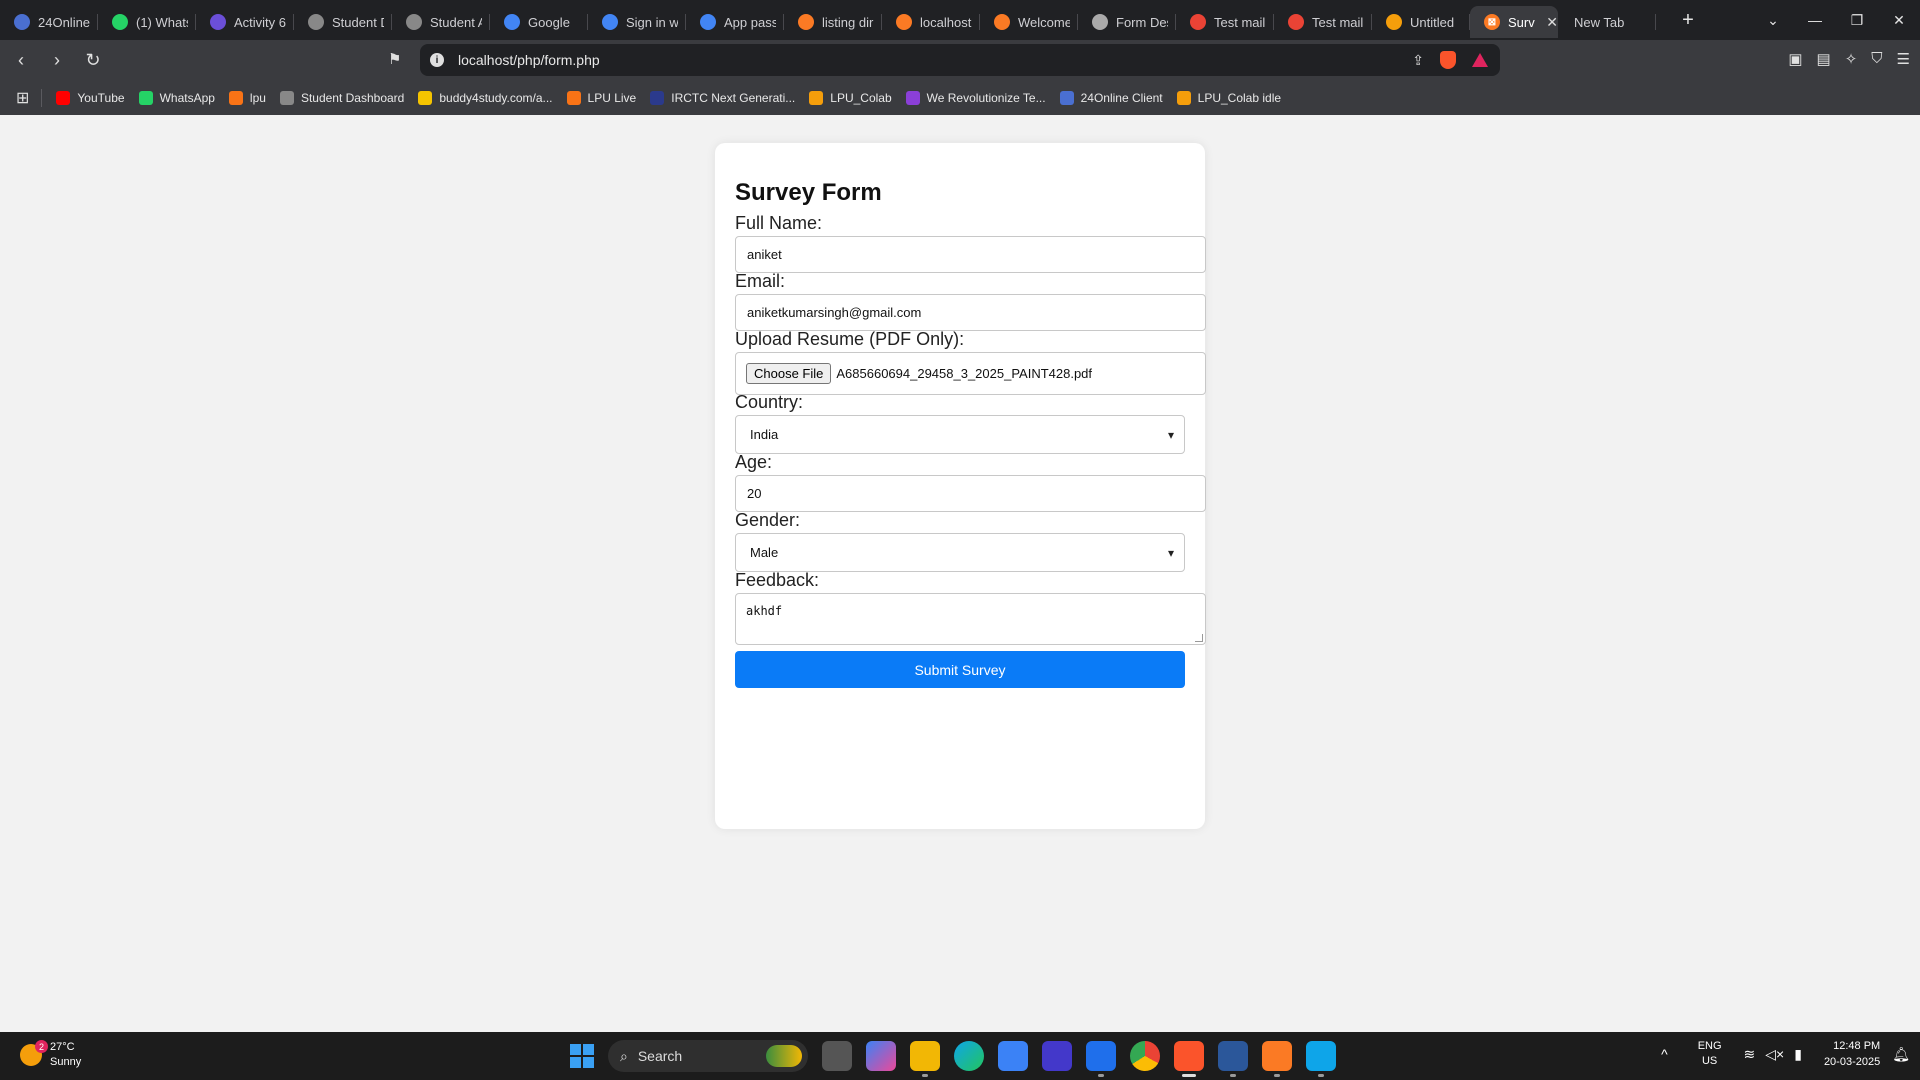 The width and height of the screenshot is (1920, 1080). Describe the element at coordinates (1852, 1054) in the screenshot. I see `clock: 12:48 PM 20-03-2025` at that location.